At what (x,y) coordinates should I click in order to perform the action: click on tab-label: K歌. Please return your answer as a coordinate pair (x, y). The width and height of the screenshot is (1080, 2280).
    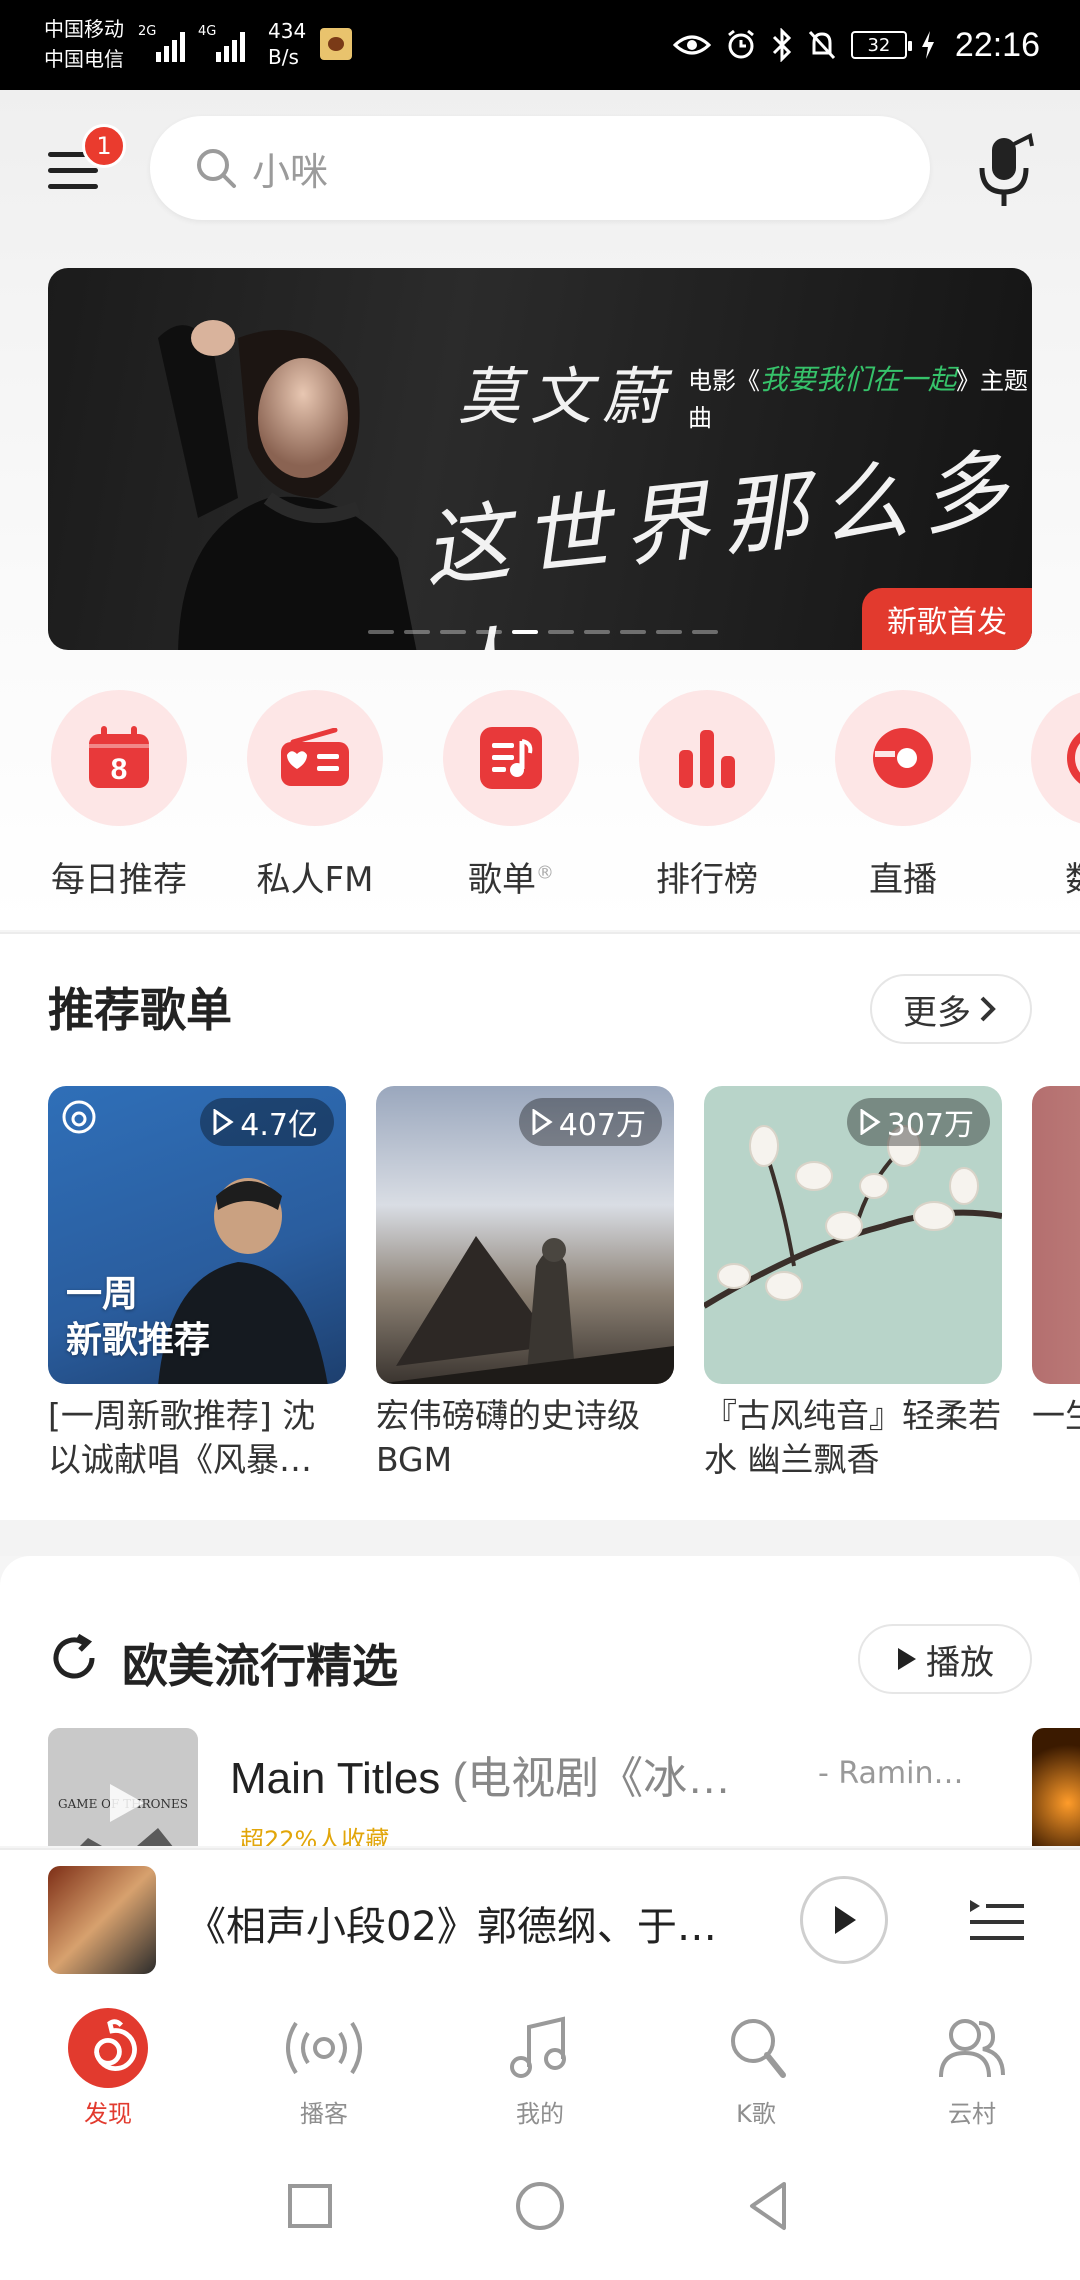
    Looking at the image, I should click on (756, 2114).